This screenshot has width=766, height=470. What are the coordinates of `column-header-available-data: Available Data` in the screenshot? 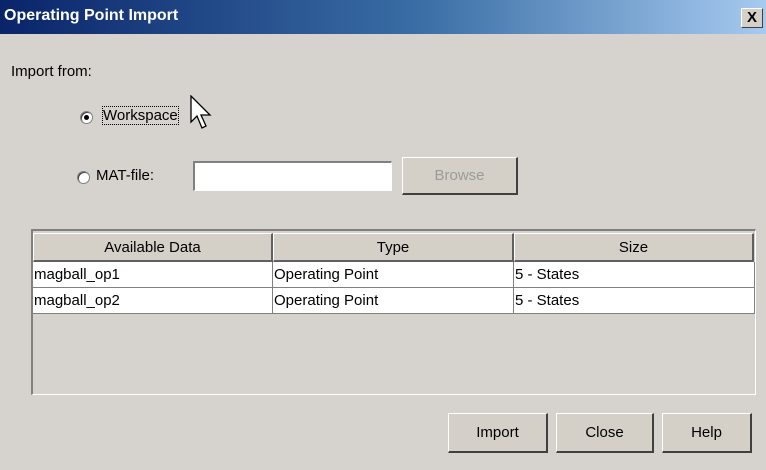 It's located at (153, 247).